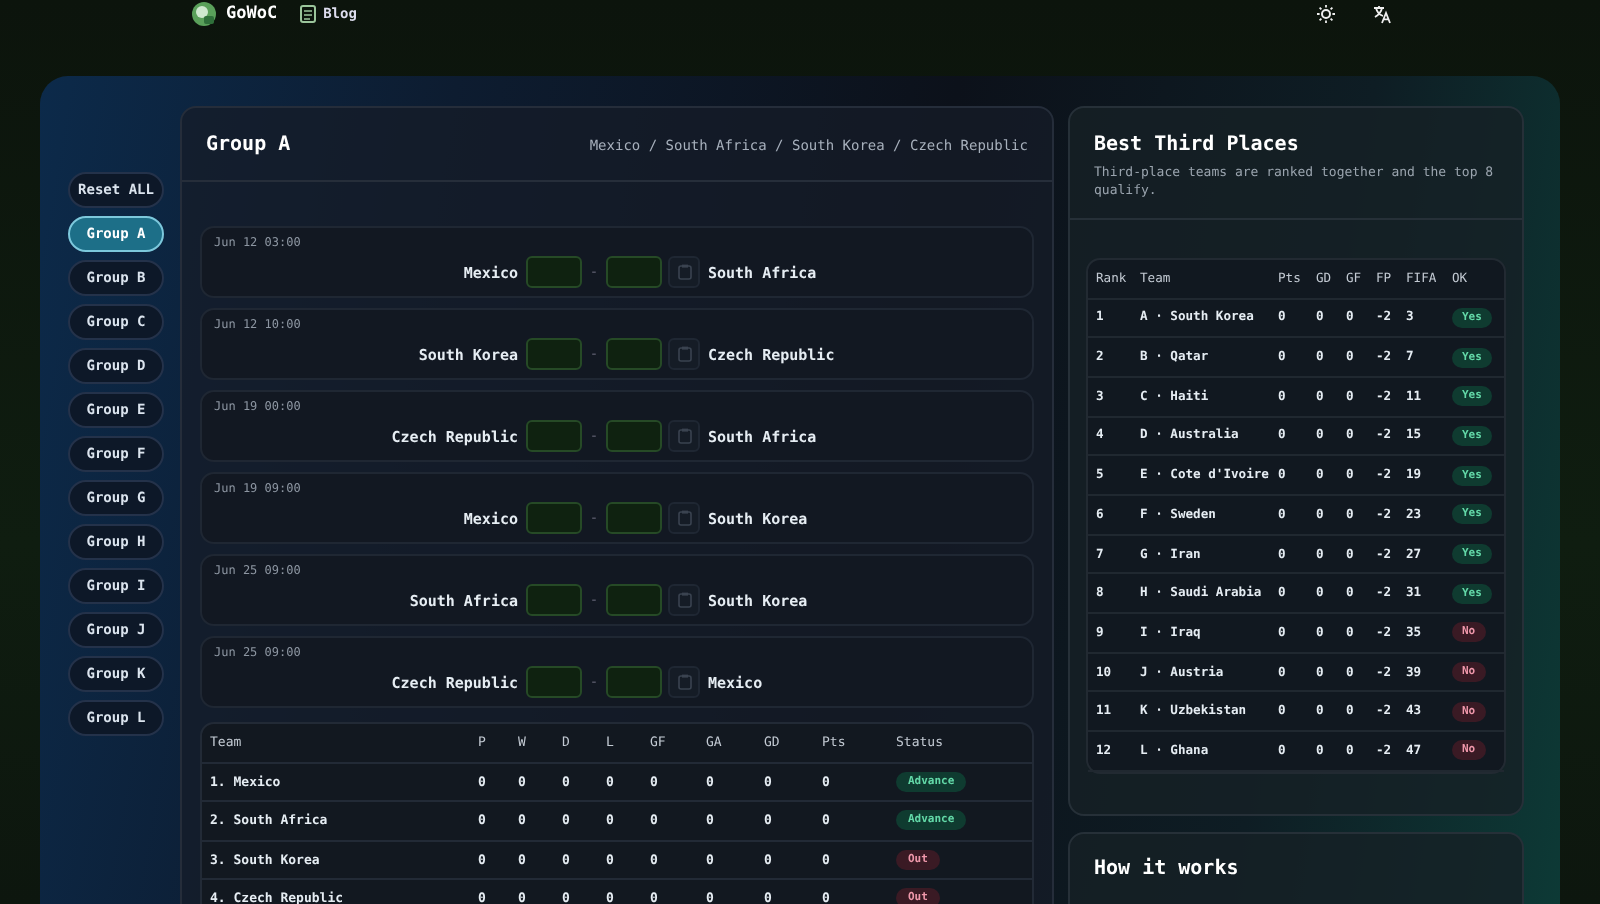  Describe the element at coordinates (252, 14) in the screenshot. I see `brand-name: GoWoC` at that location.